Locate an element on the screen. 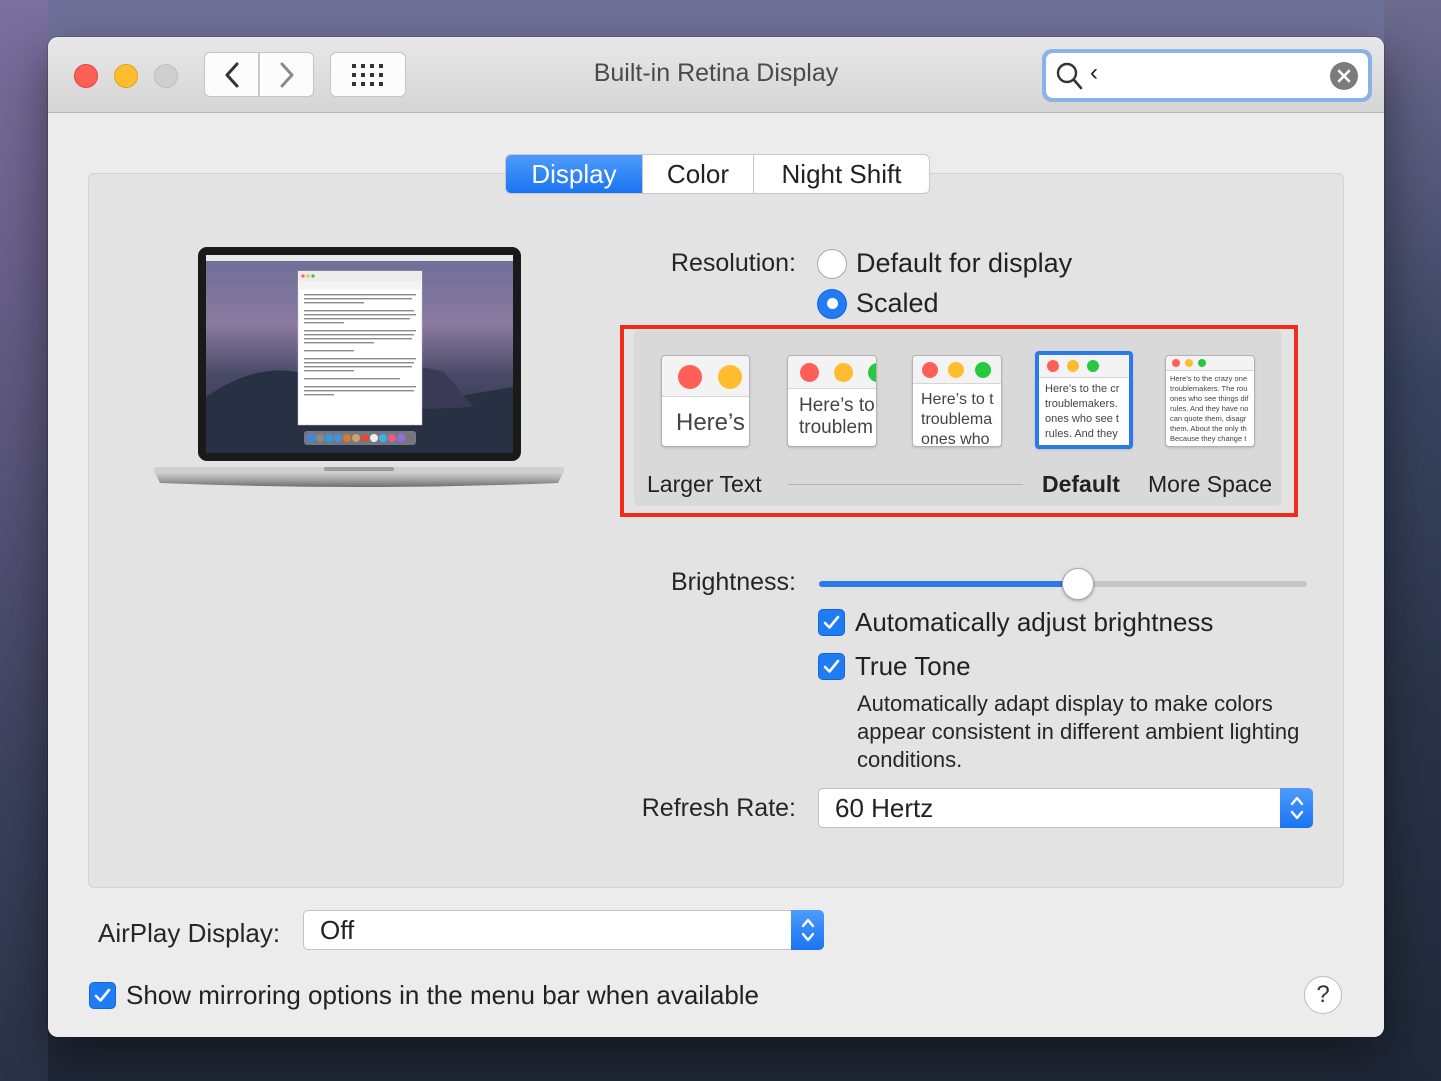 Image resolution: width=1441 pixels, height=1081 pixels. brightness-slider-knob is located at coordinates (1077, 584).